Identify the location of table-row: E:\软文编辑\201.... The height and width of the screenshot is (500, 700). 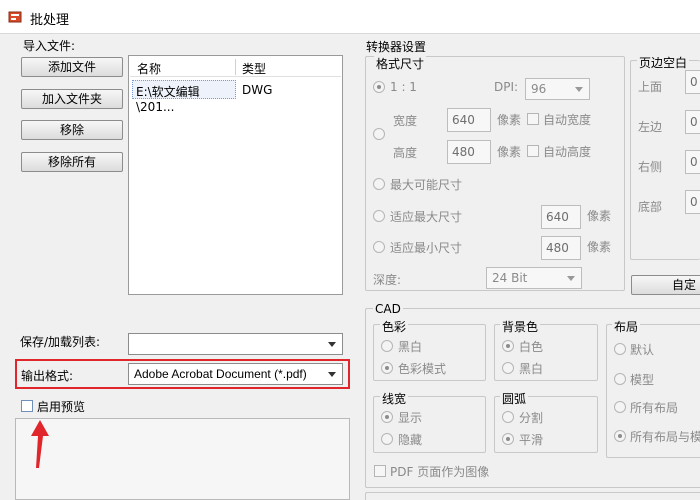
(184, 97).